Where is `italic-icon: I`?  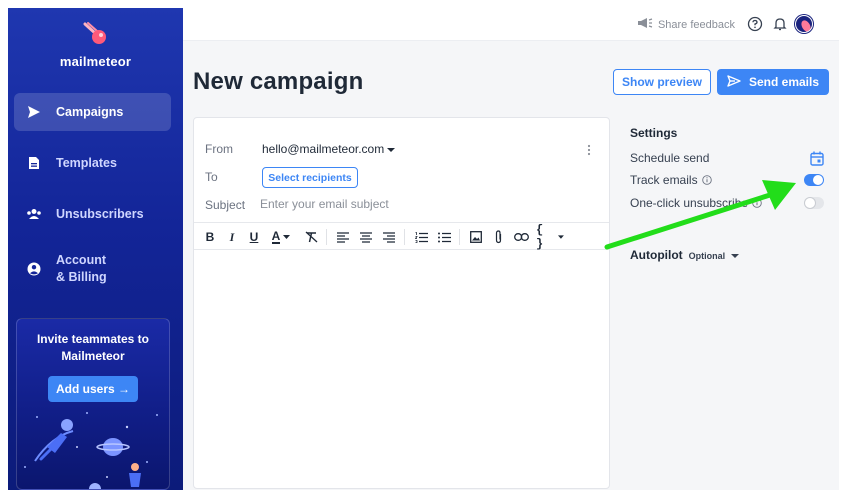
italic-icon: I is located at coordinates (232, 237).